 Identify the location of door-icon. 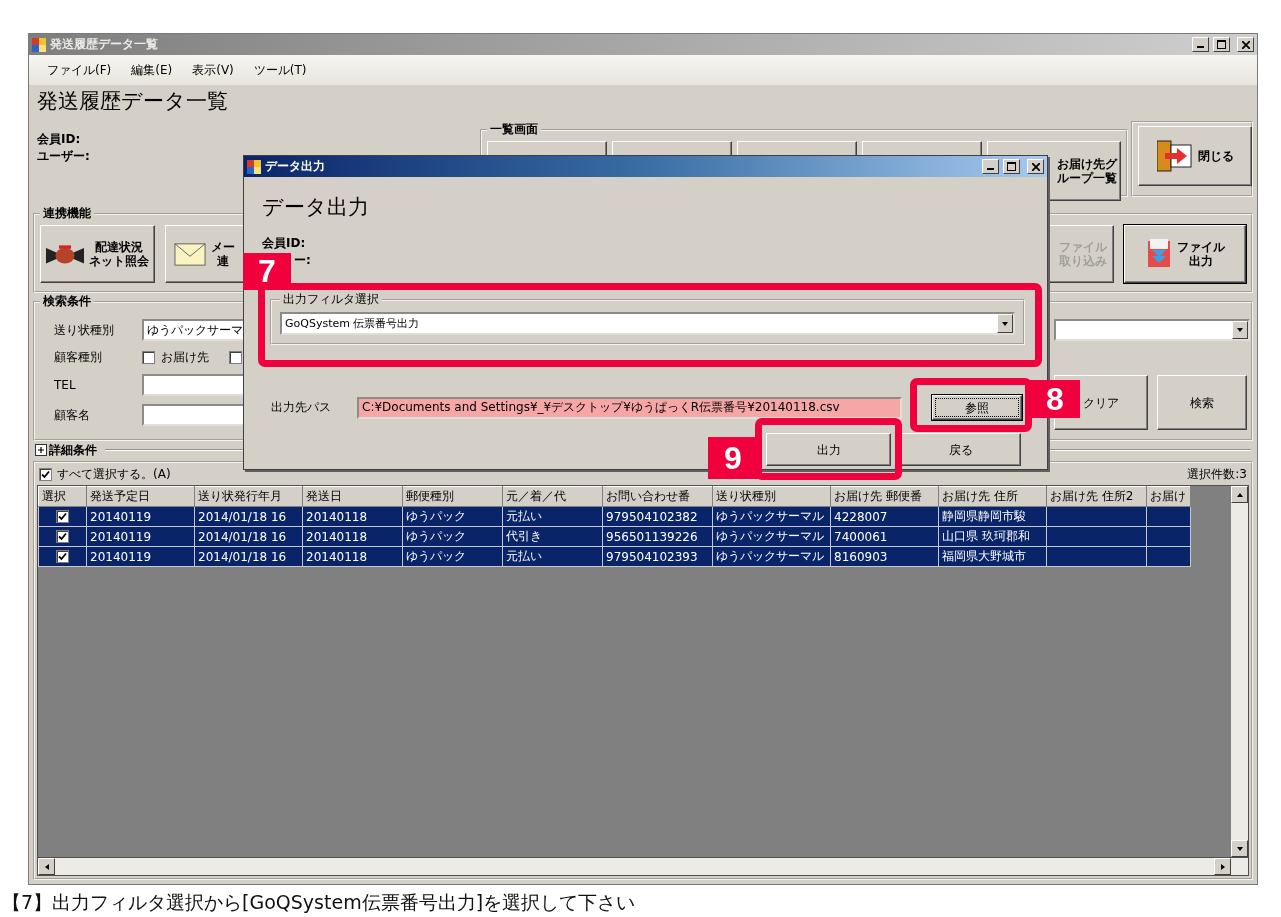
(1174, 156).